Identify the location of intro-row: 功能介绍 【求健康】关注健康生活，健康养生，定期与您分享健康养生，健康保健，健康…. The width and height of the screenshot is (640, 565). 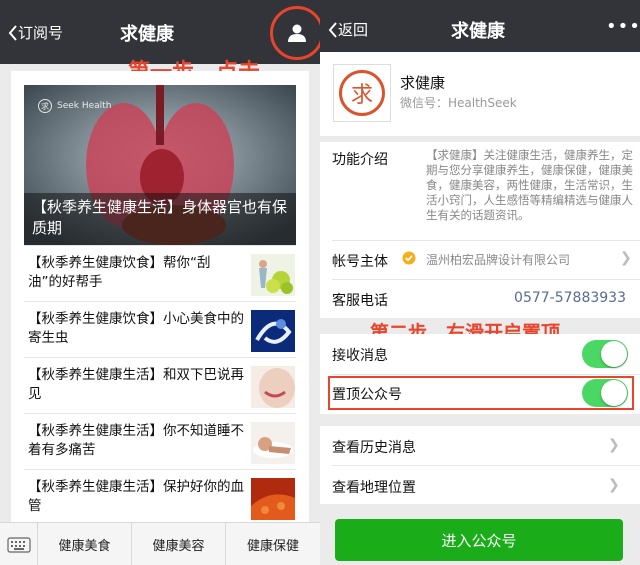
(486, 191).